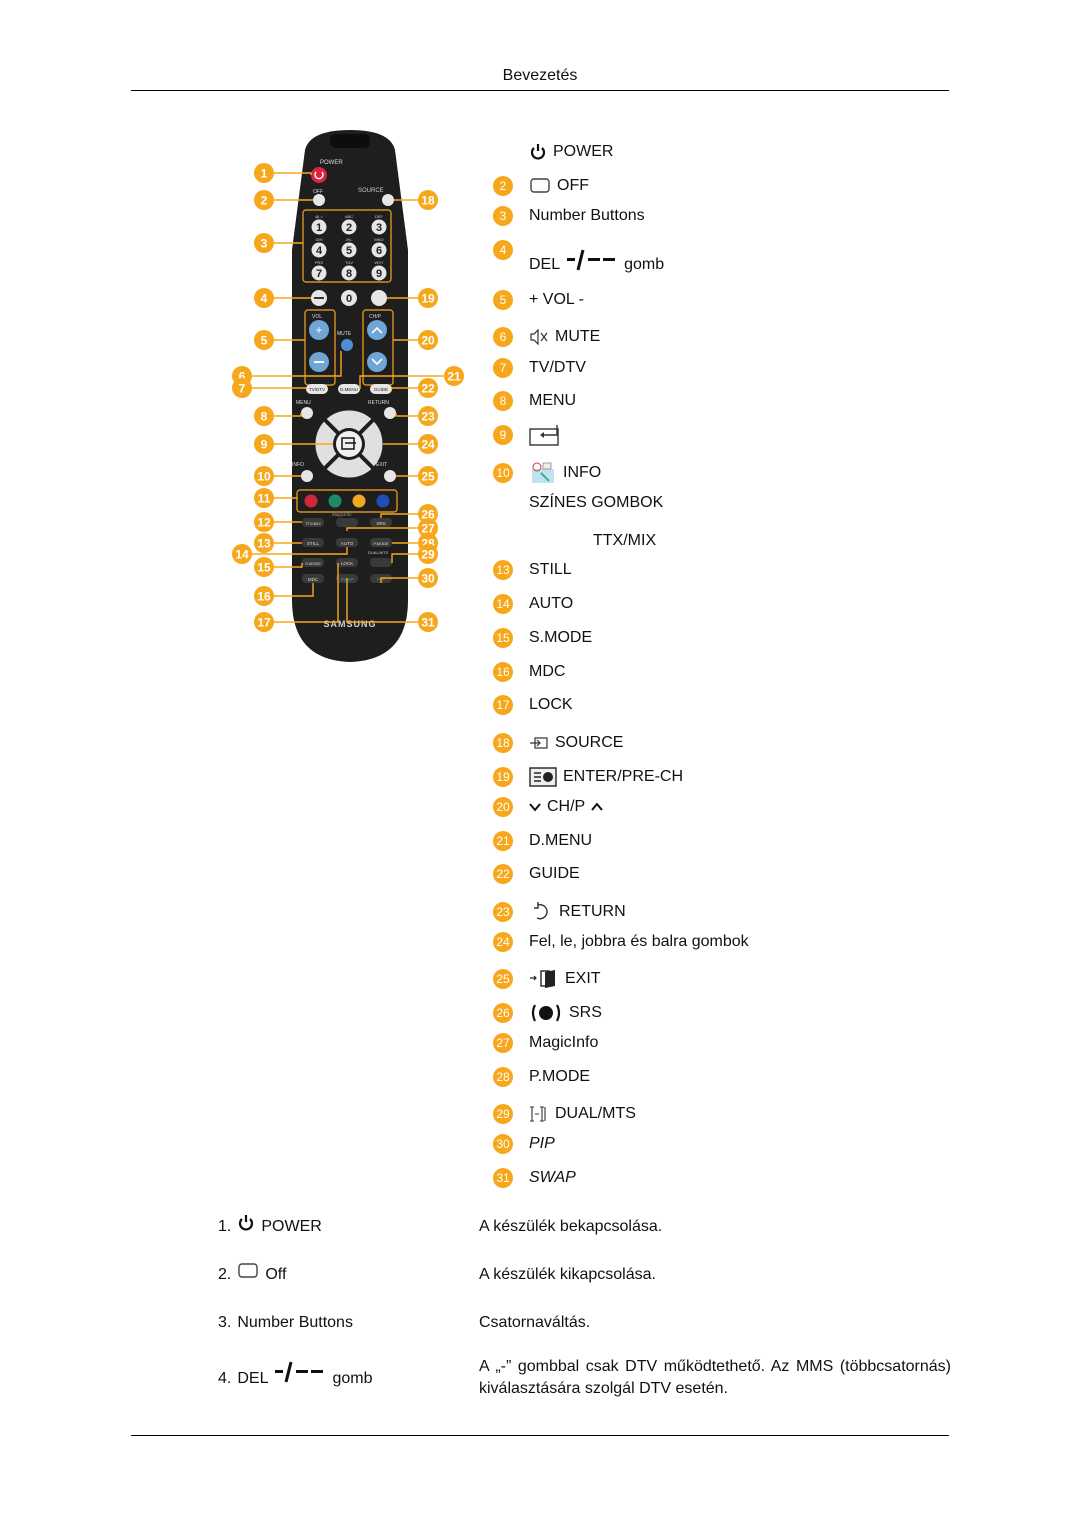 The height and width of the screenshot is (1527, 1080). Describe the element at coordinates (597, 807) in the screenshot. I see `chevron-up-icon` at that location.